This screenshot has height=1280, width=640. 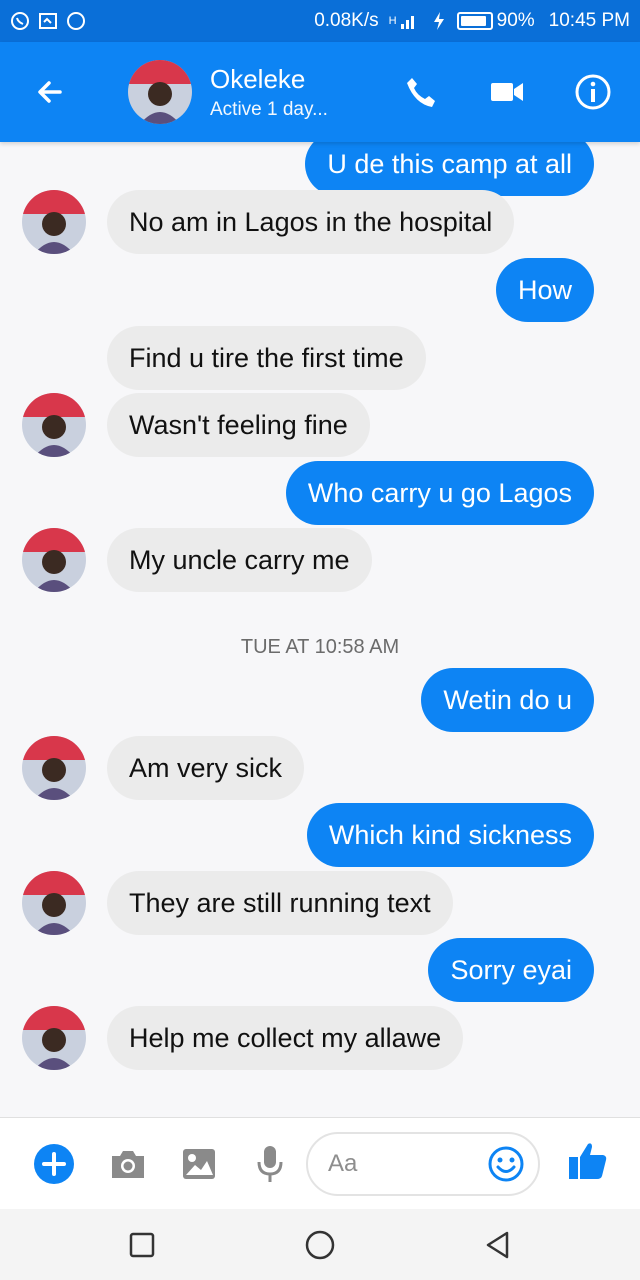 I want to click on message-row-incoming: No am in Lagos in the hospital, so click(x=320, y=223).